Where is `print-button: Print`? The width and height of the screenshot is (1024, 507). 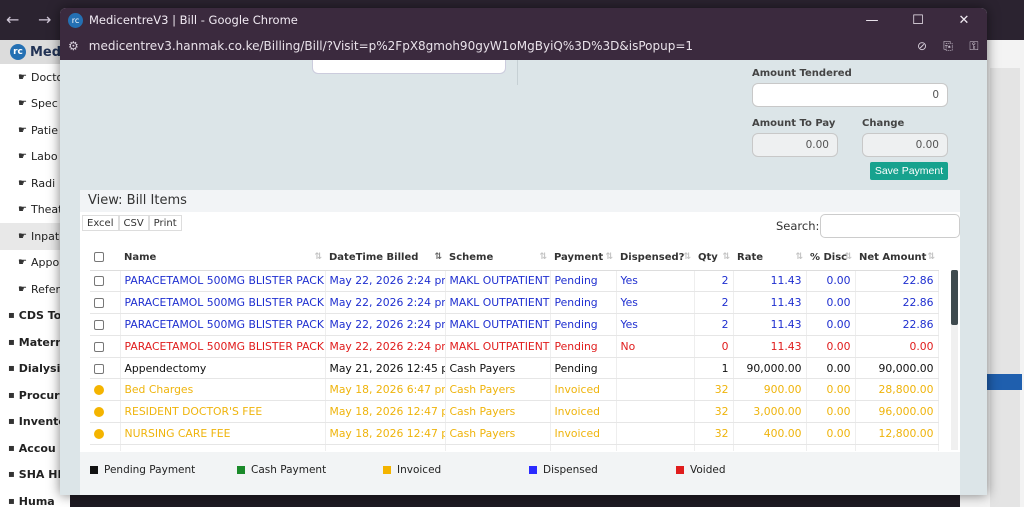 print-button: Print is located at coordinates (165, 223).